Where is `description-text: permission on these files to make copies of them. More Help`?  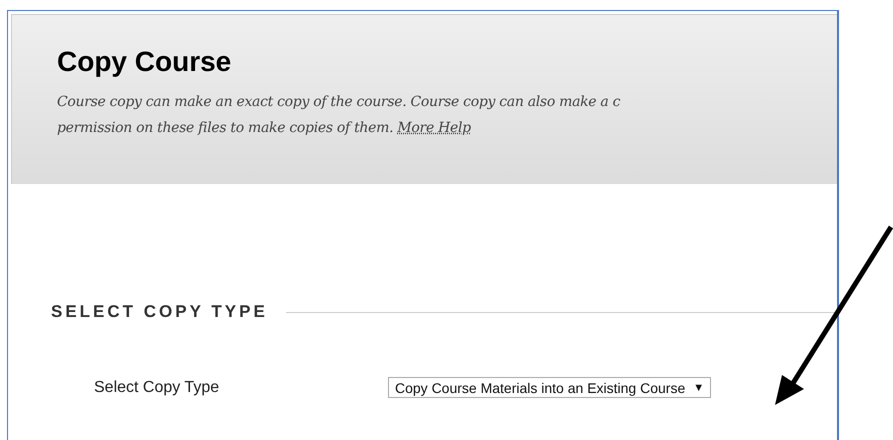
description-text: permission on these files to make copies of them. More Help is located at coordinates (264, 128).